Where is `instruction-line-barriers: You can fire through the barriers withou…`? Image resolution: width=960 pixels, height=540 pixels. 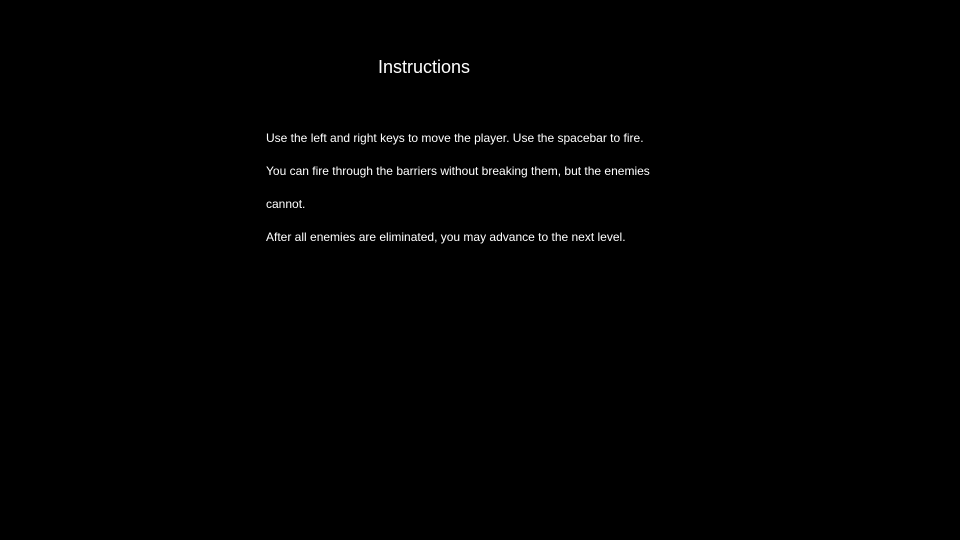 instruction-line-barriers: You can fire through the barriers withou… is located at coordinates (458, 171).